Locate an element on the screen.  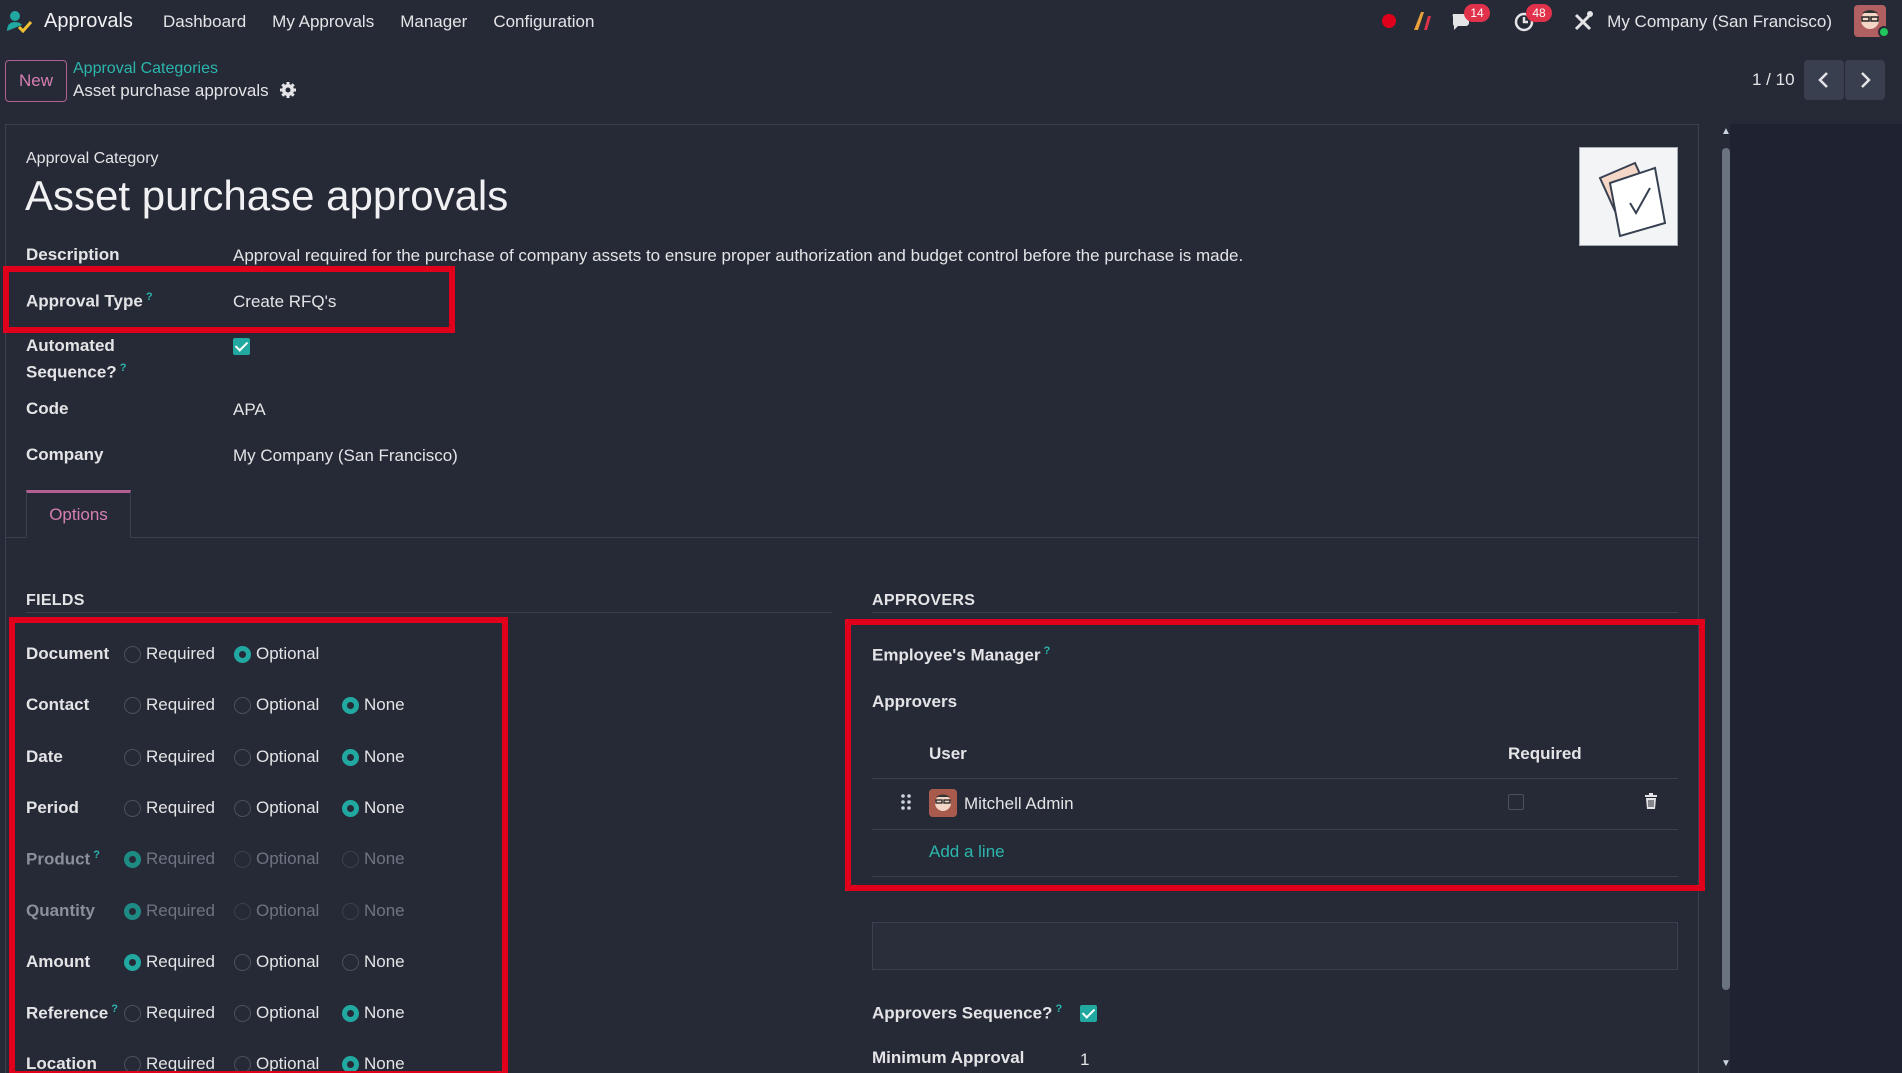
automated-sequence-label-line1: Automated is located at coordinates (70, 345).